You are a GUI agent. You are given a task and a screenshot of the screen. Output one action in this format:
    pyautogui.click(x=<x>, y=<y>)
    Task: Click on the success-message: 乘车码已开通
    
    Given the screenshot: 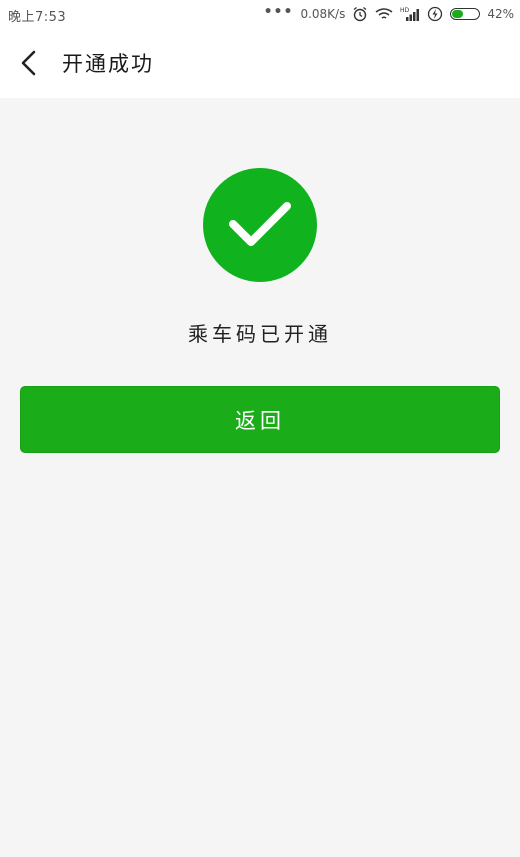 What is the action you would take?
    pyautogui.click(x=260, y=334)
    